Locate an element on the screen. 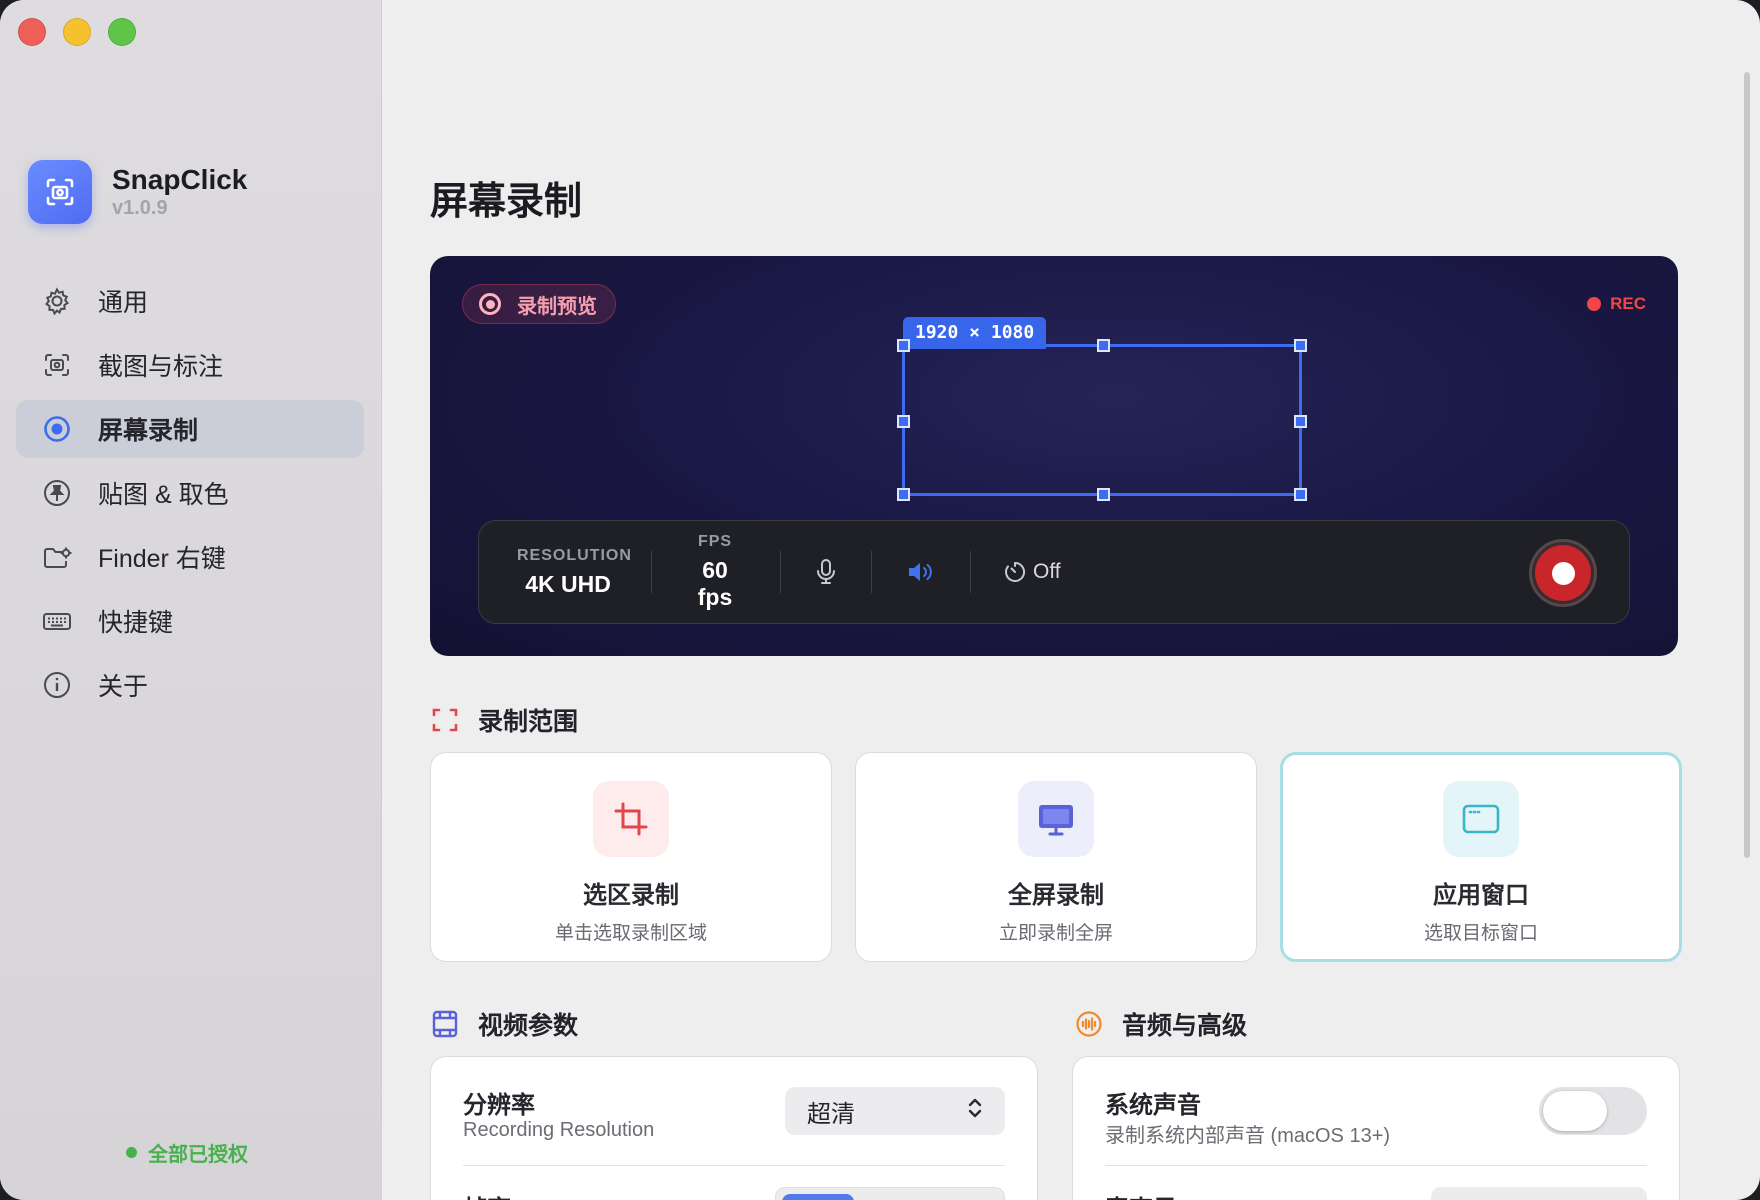  app-brand: SnapClick v1.0.9 is located at coordinates (137, 192).